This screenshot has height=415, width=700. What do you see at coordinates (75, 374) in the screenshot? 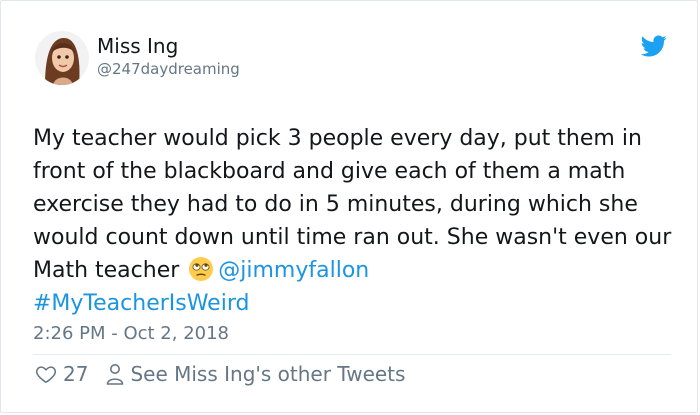
I see `like-count: 27` at bounding box center [75, 374].